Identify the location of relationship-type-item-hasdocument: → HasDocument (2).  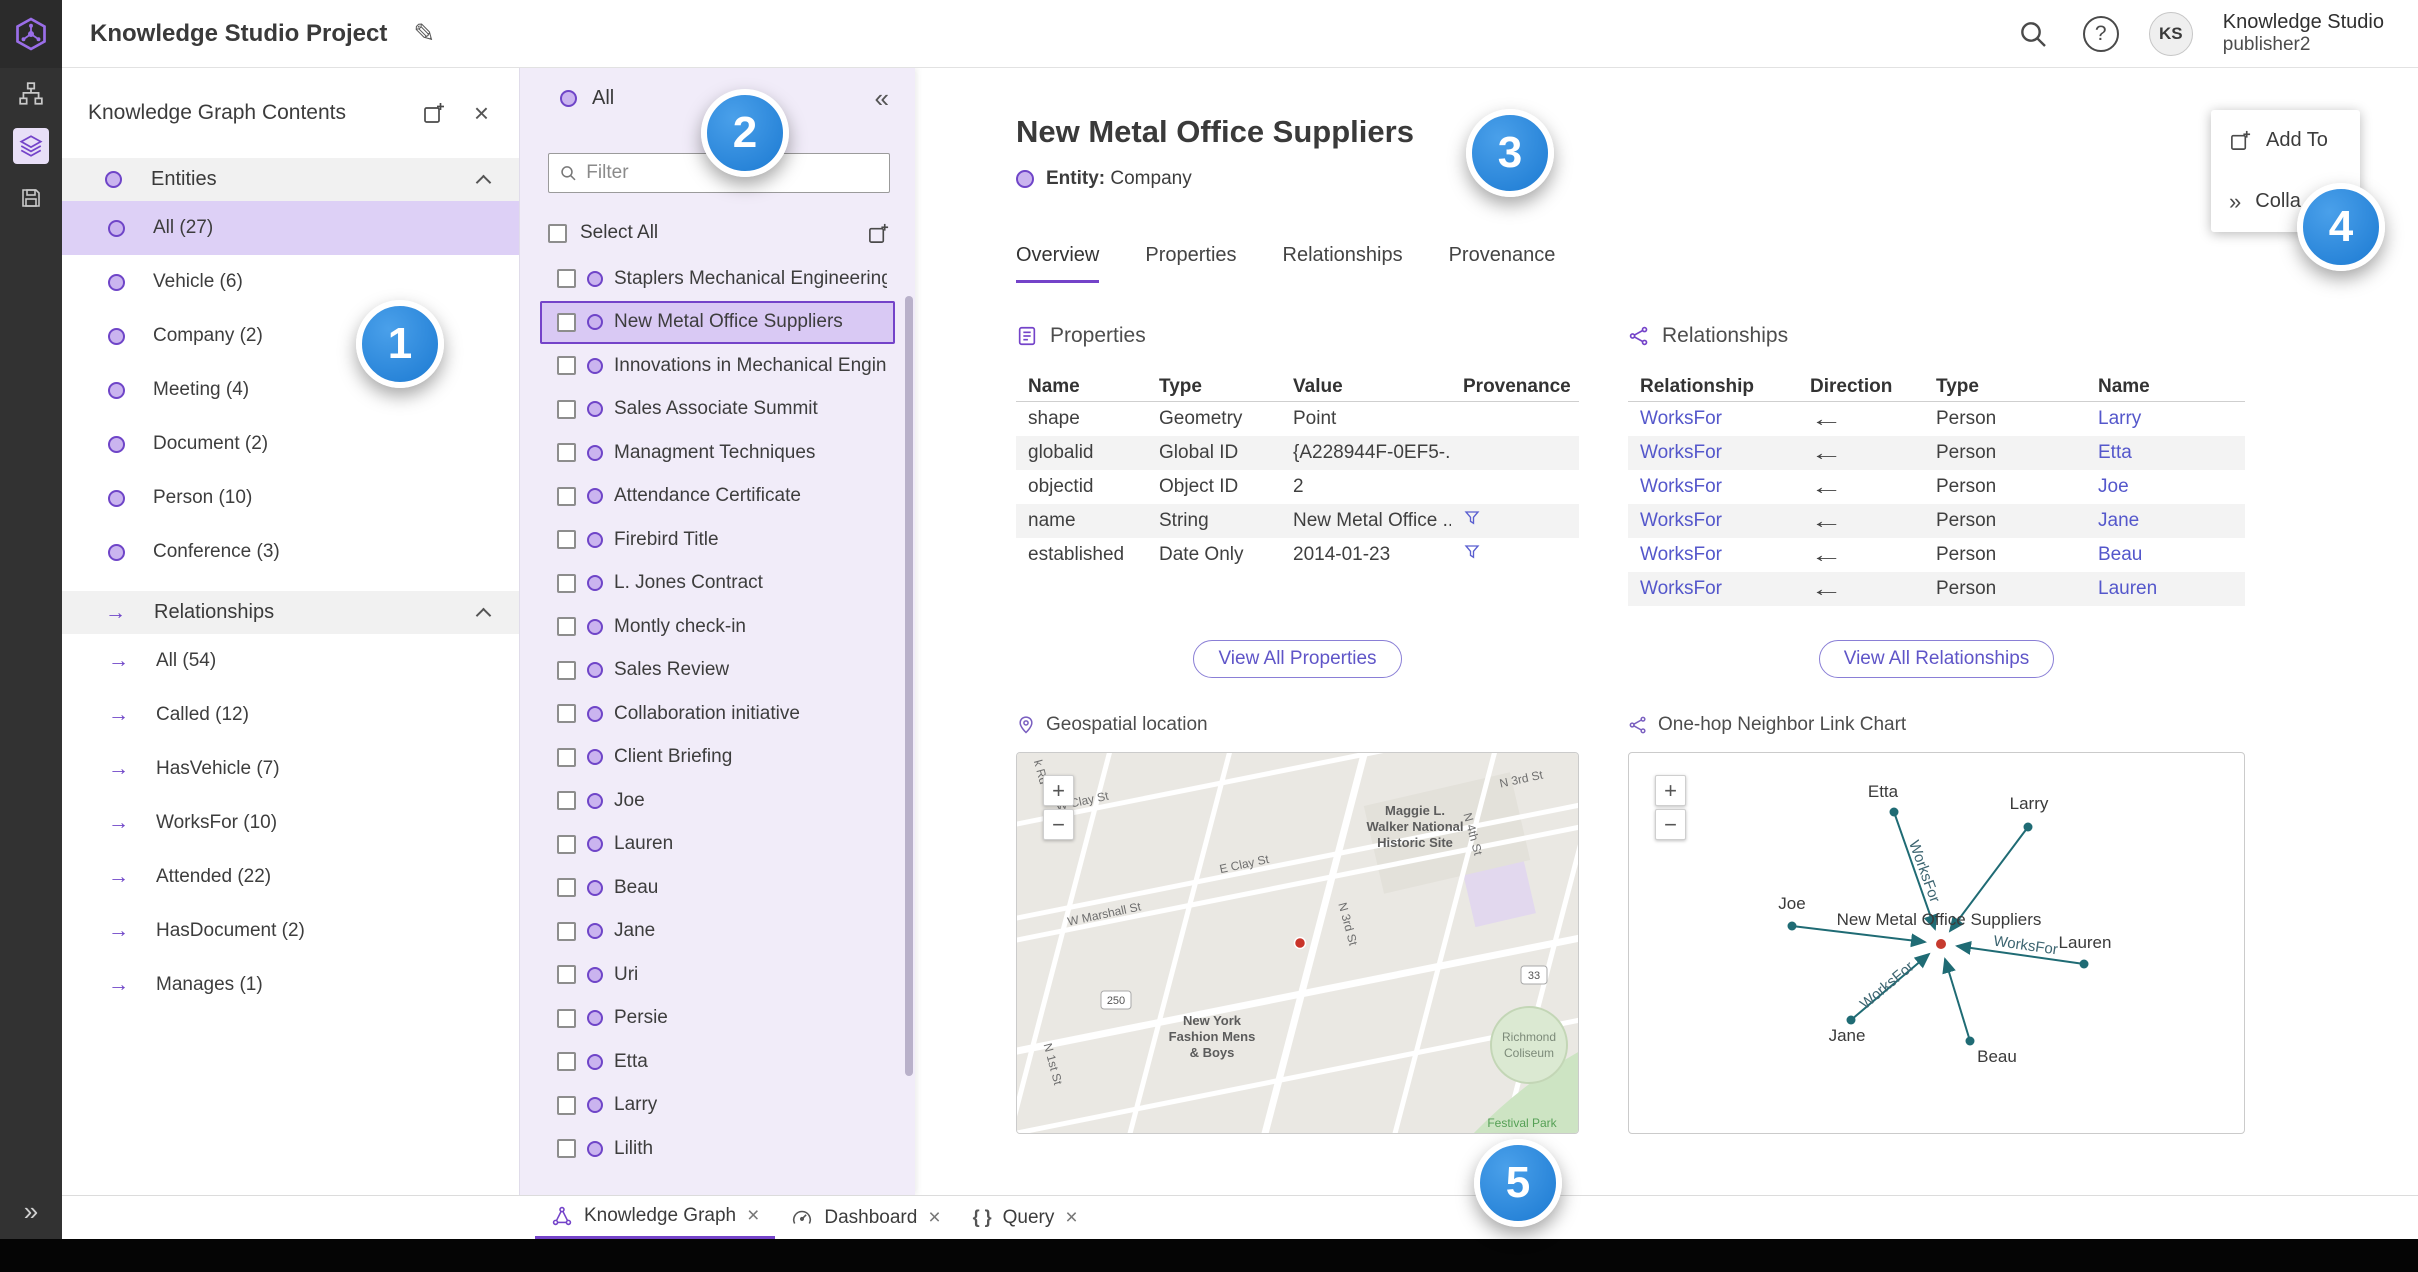
(290, 931).